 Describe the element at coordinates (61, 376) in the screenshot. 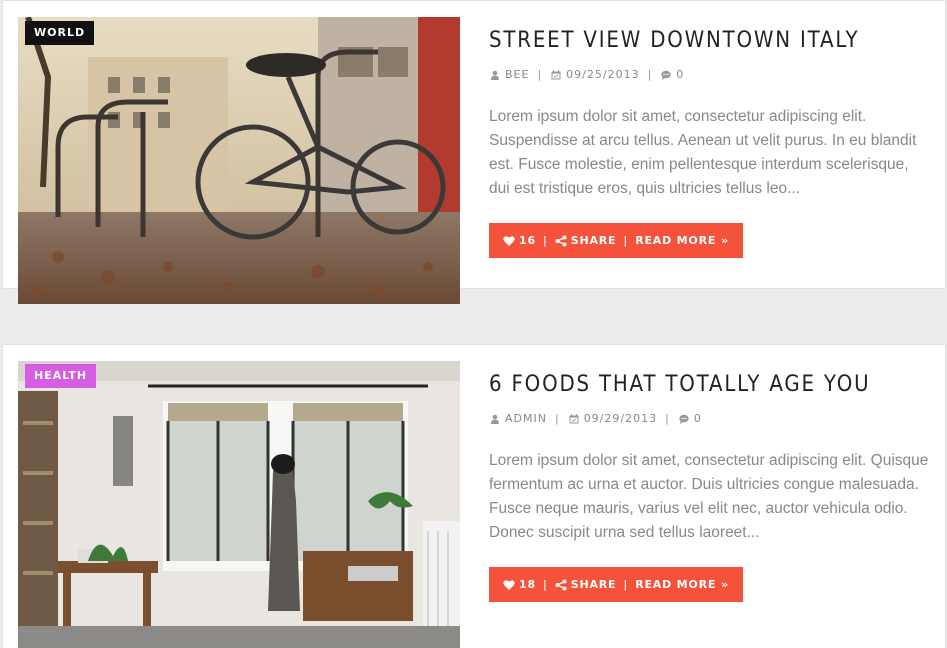

I see `category-badge: HEALTH` at that location.